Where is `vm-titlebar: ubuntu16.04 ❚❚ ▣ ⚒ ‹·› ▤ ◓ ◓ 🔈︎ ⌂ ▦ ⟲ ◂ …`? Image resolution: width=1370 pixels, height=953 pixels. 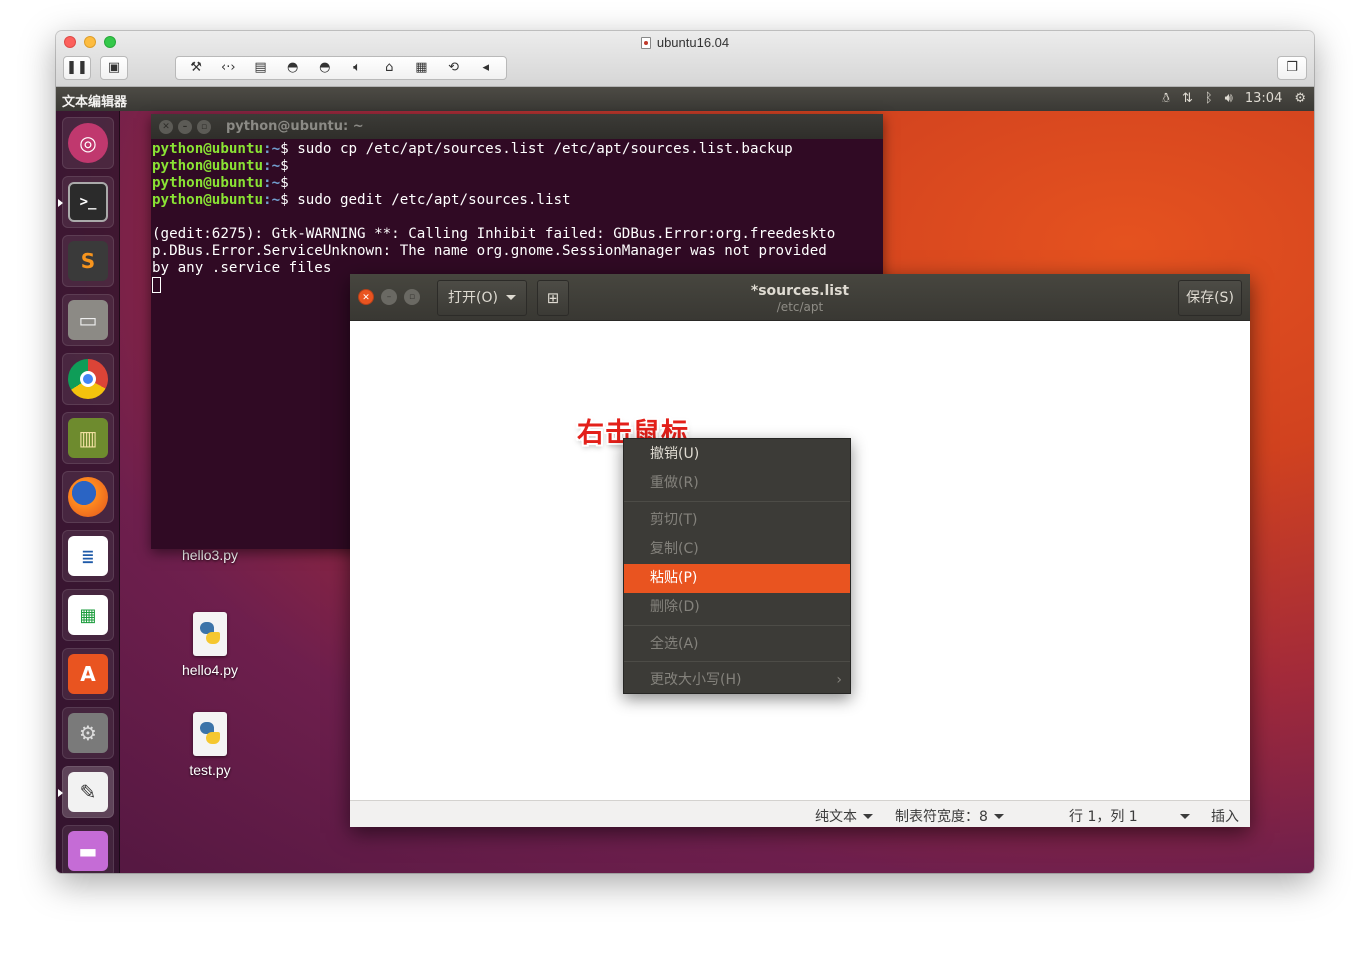
vm-titlebar: ubuntu16.04 ❚❚ ▣ ⚒ ‹·› ▤ ◓ ◓ 🔈︎ ⌂ ▦ ⟲ ◂ … is located at coordinates (685, 59).